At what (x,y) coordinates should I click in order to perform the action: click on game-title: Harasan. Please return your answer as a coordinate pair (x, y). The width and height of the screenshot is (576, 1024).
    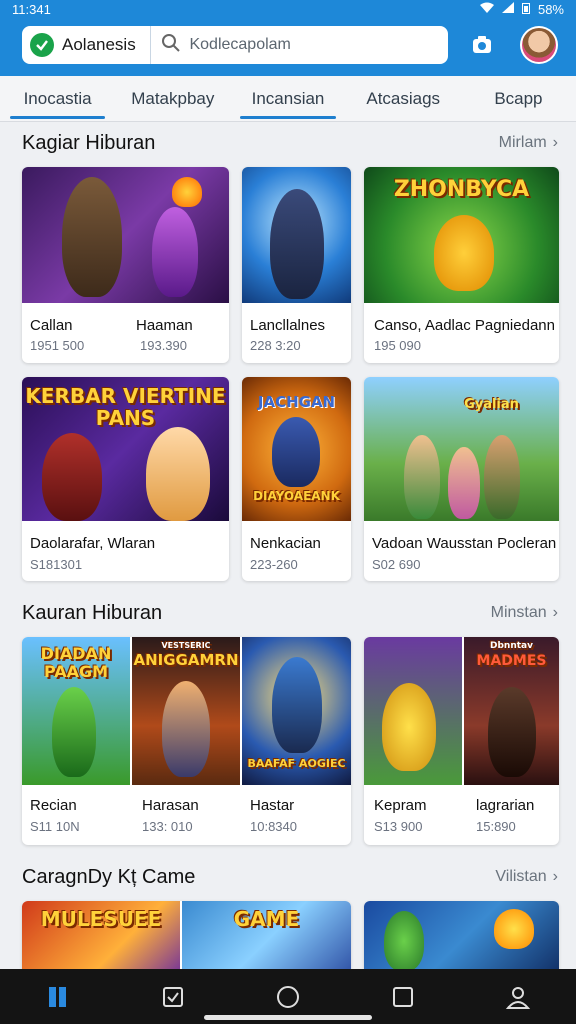
    Looking at the image, I should click on (170, 805).